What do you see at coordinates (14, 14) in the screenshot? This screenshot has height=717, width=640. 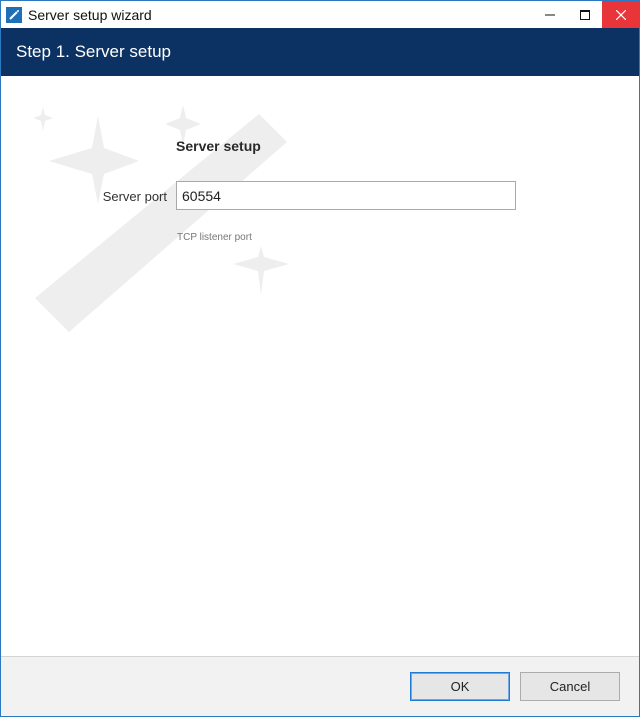 I see `magic-wand-icon` at bounding box center [14, 14].